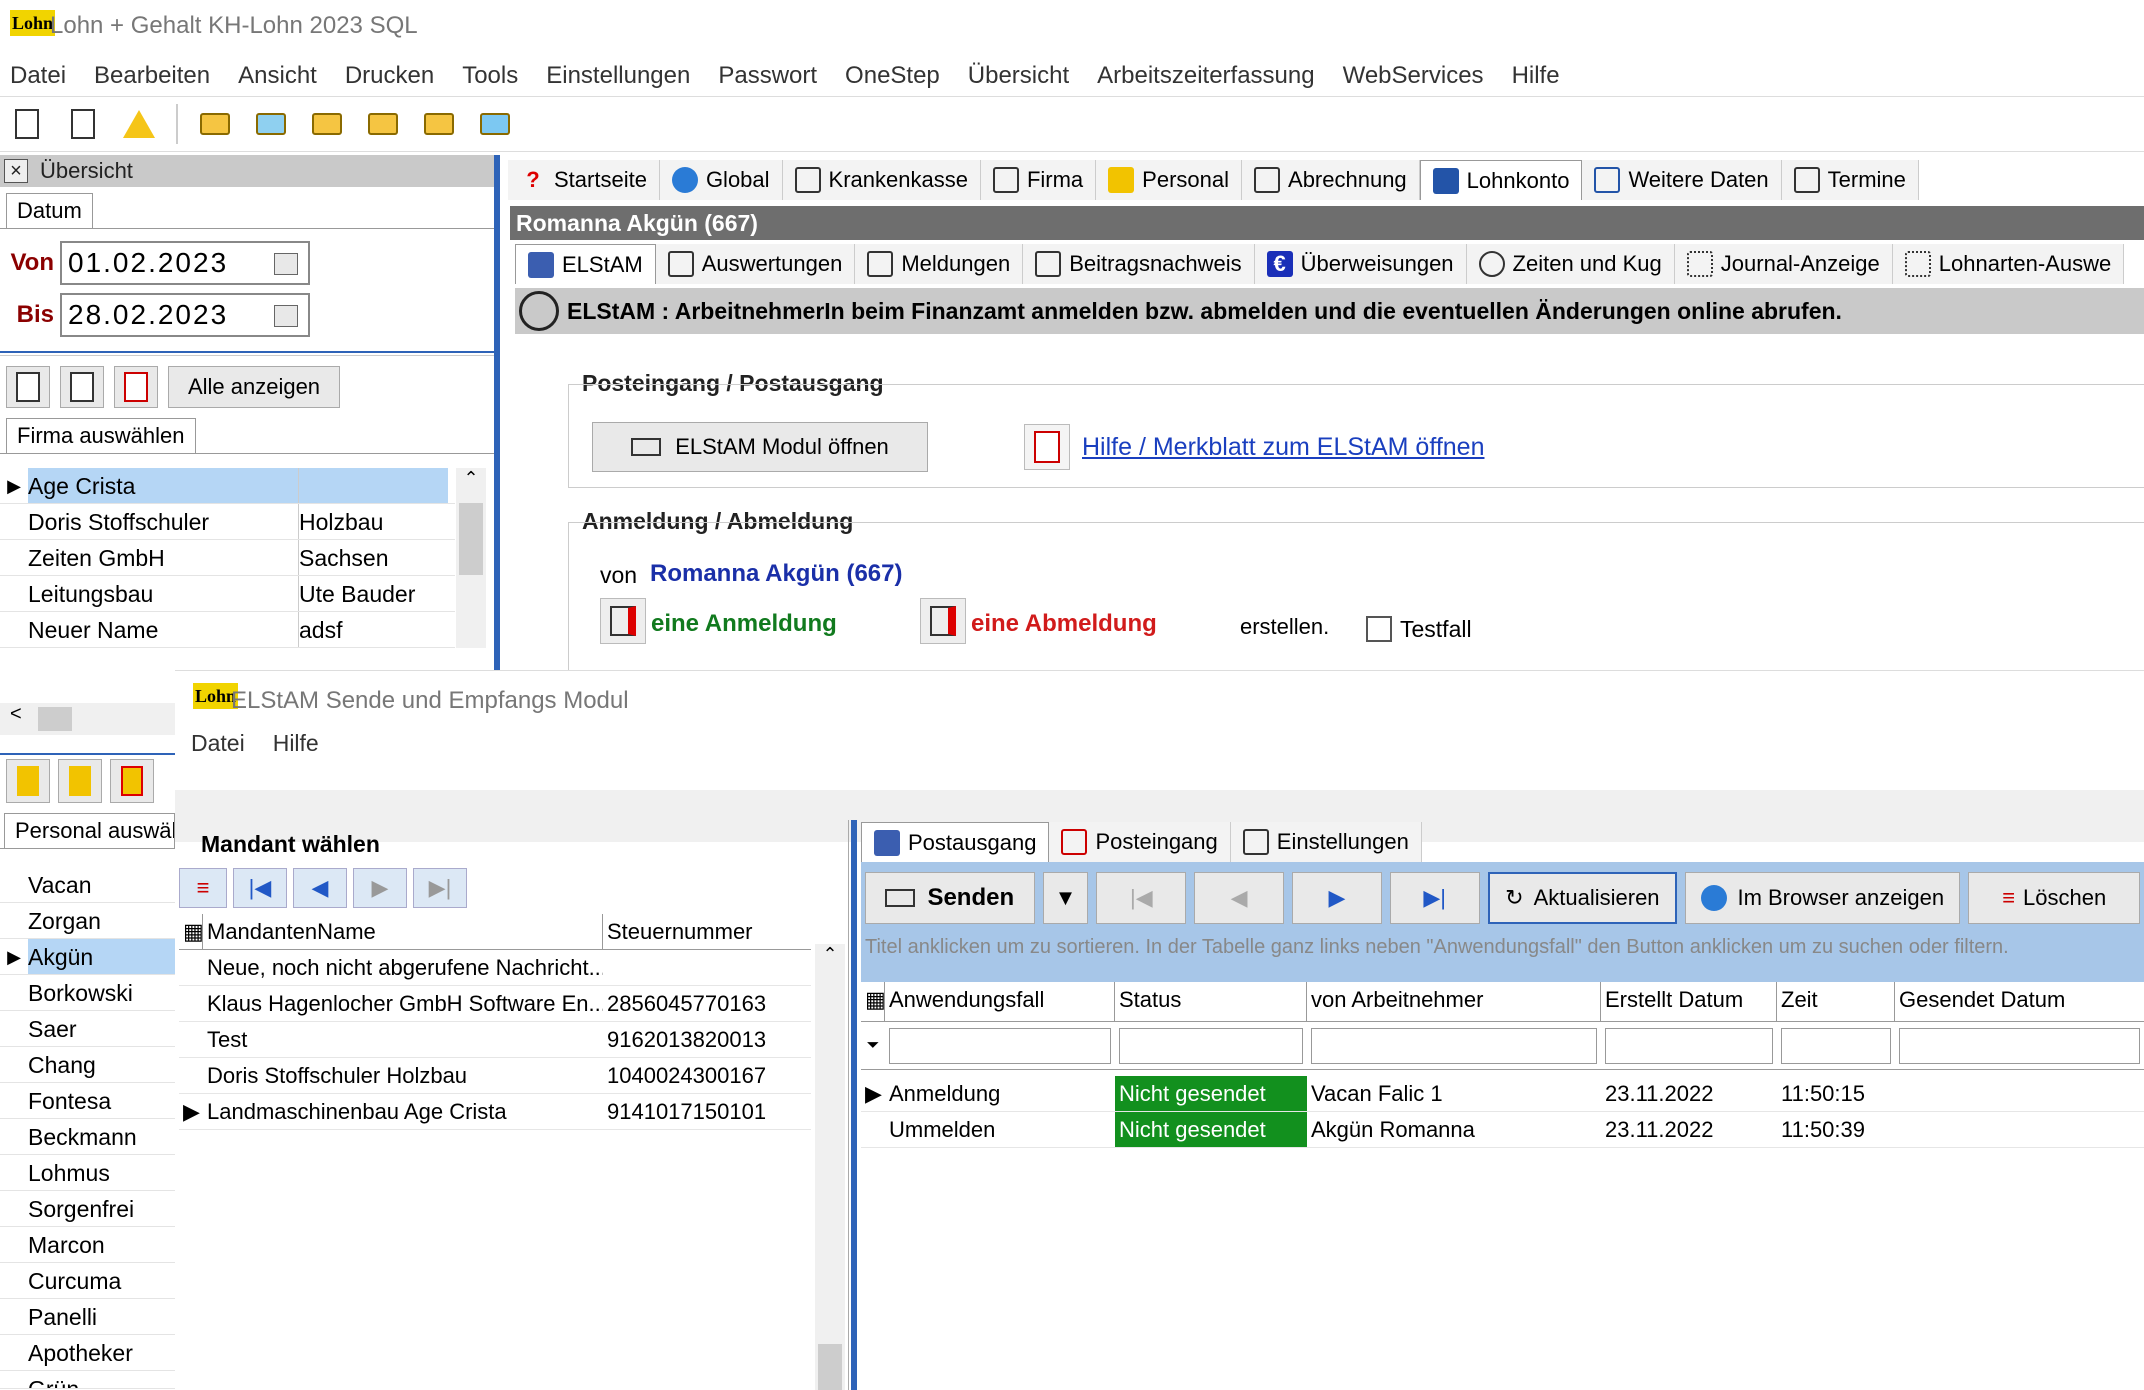 The image size is (2144, 1390). What do you see at coordinates (87, 1029) in the screenshot?
I see `person-row: Saer` at bounding box center [87, 1029].